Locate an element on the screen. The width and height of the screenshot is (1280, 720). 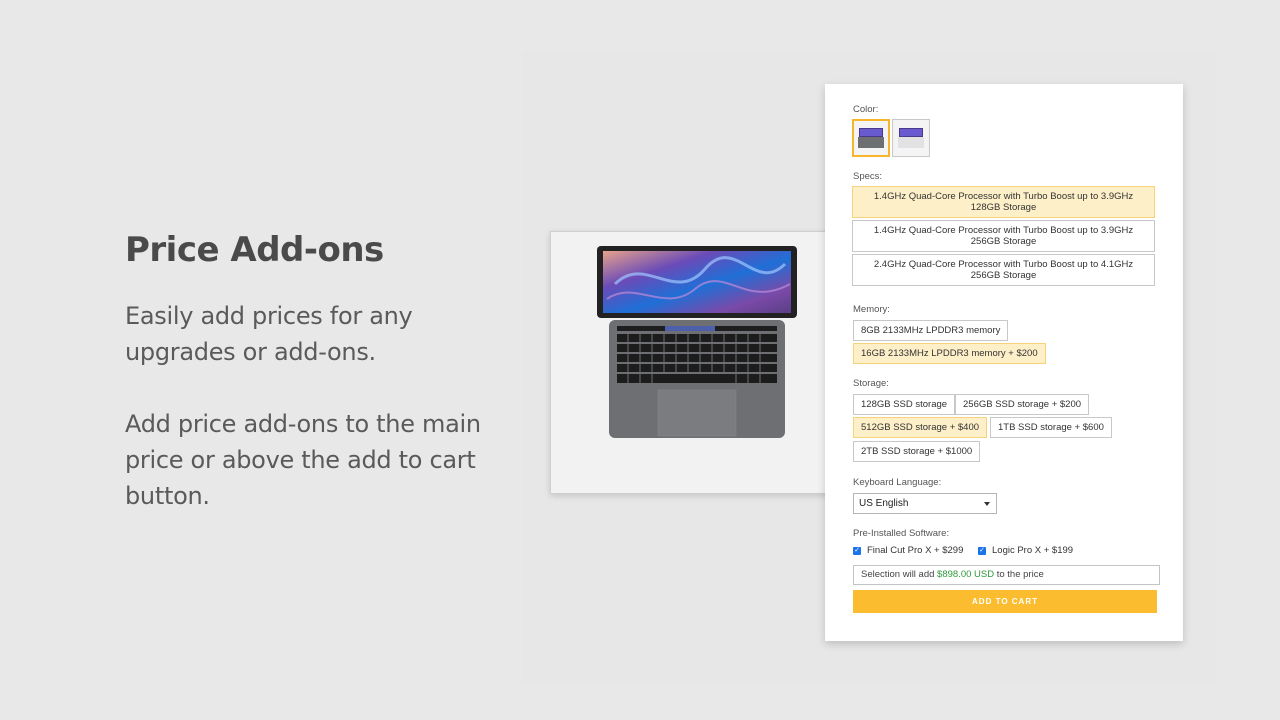
laptop-image is located at coordinates (697, 342).